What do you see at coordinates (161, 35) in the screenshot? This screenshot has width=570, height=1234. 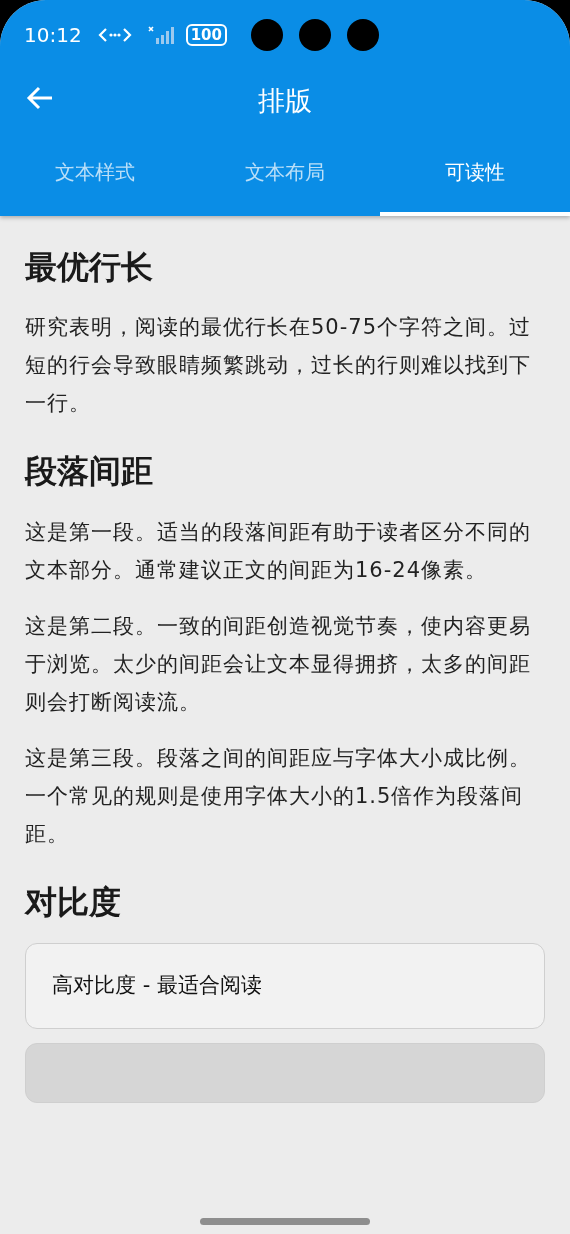 I see `signal-icon` at bounding box center [161, 35].